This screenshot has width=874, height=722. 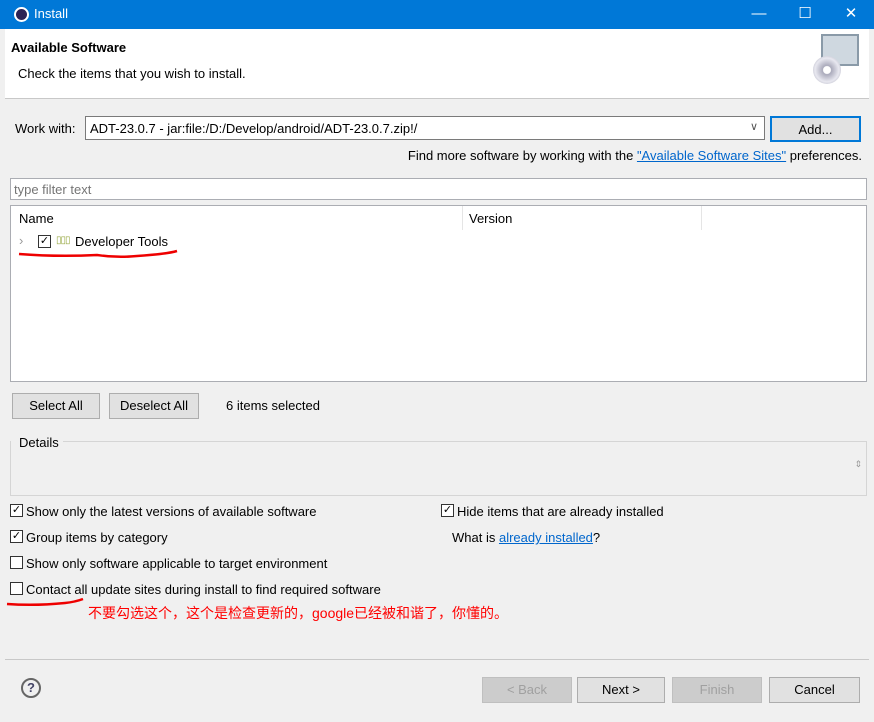 I want to click on title-bar: Install — ☐ ✕, so click(x=437, y=14).